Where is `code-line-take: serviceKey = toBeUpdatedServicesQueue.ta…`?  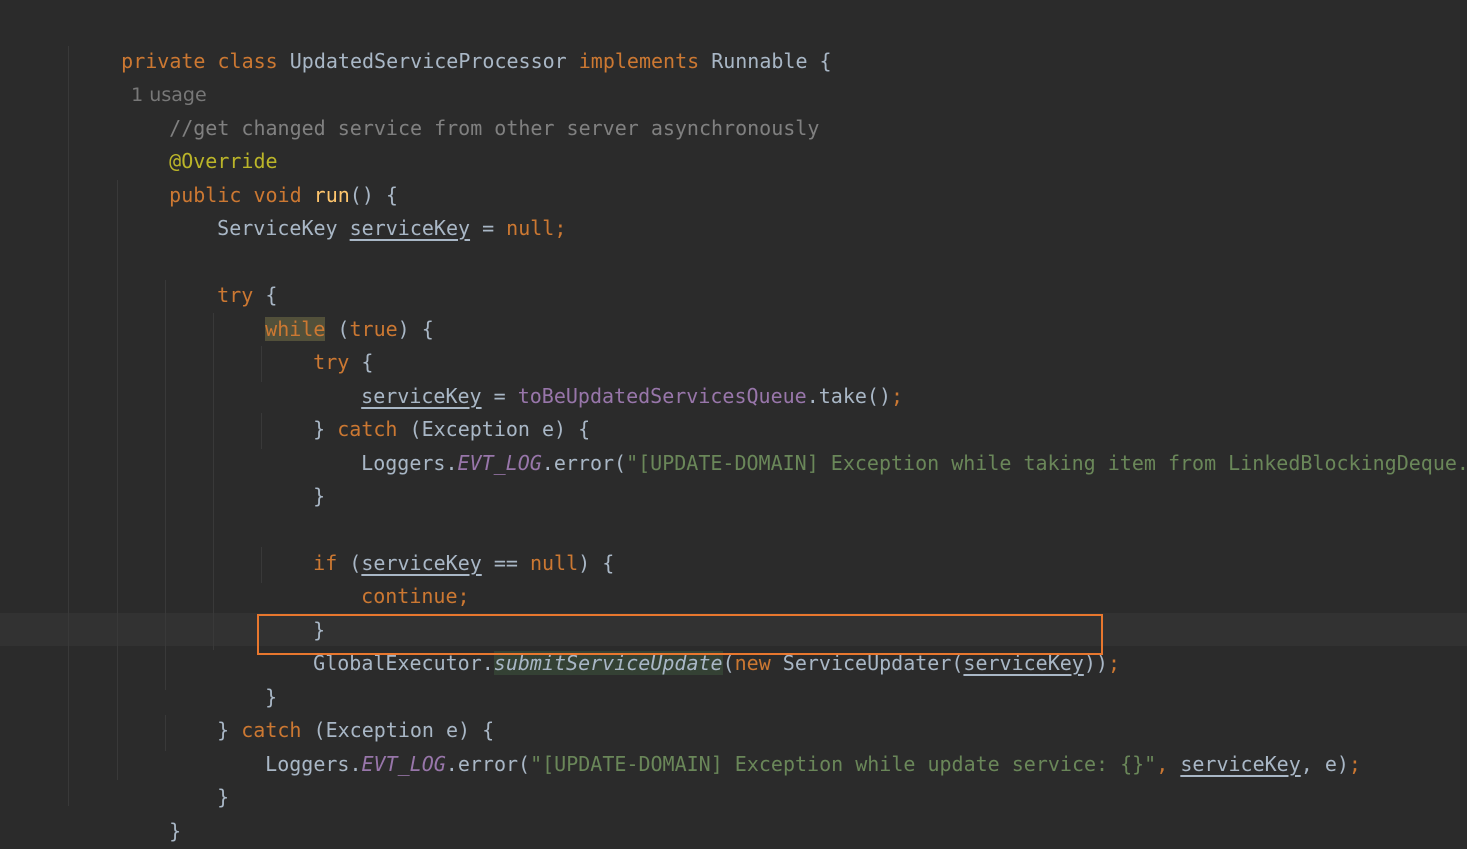
code-line-take: serviceKey = toBeUpdatedServicesQueue.ta… is located at coordinates (608, 377).